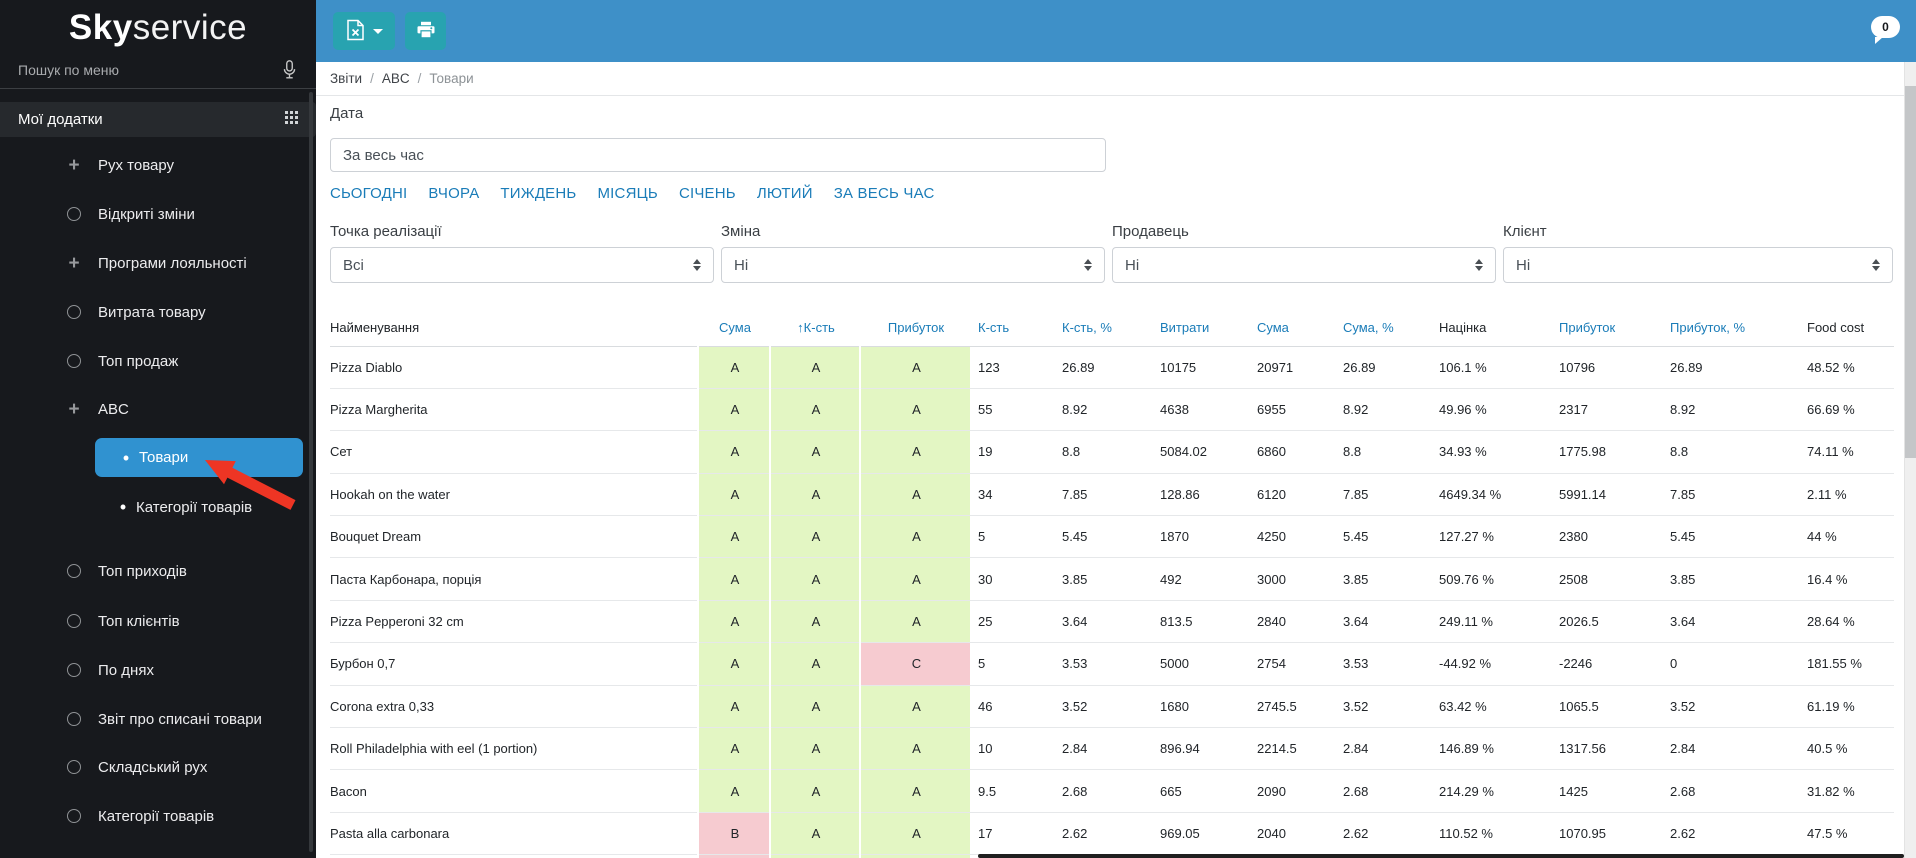 This screenshot has width=1916, height=858. I want to click on circle-icon, so click(74, 621).